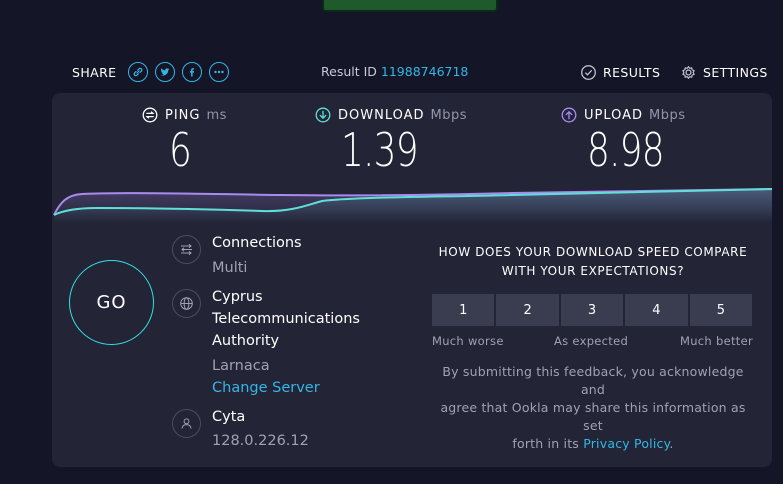 The height and width of the screenshot is (484, 783). I want to click on change-server-link: Change Server, so click(286, 388).